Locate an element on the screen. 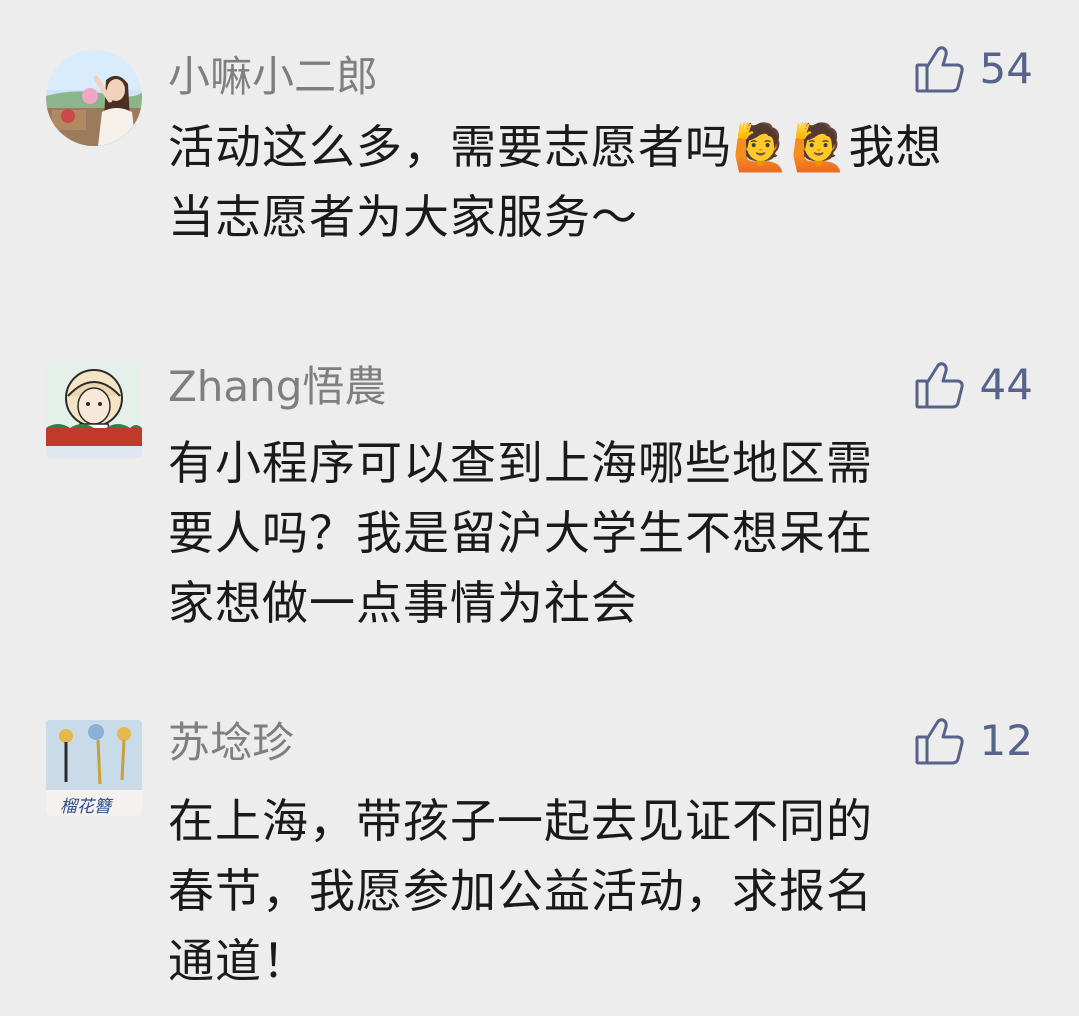  comment-text-line: 有小程序可以查到上海哪些地区需 is located at coordinates (520, 463).